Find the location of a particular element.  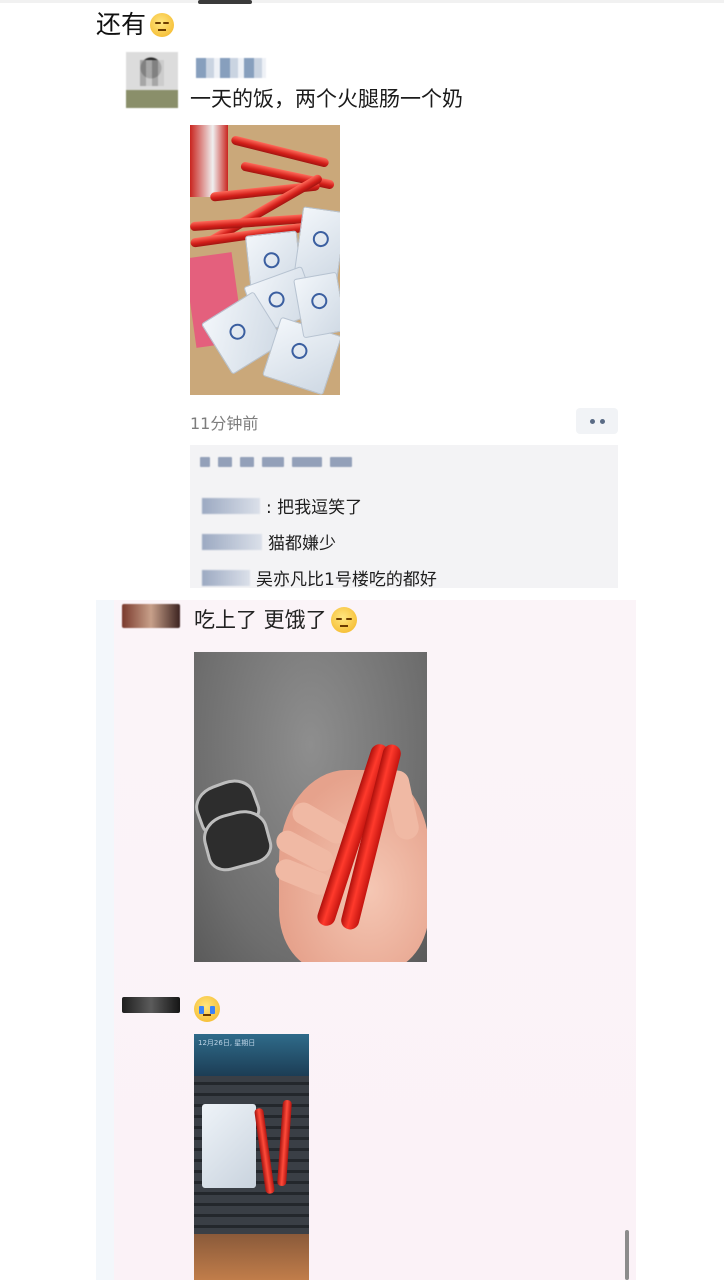

heading-text: 还有 is located at coordinates (121, 24).